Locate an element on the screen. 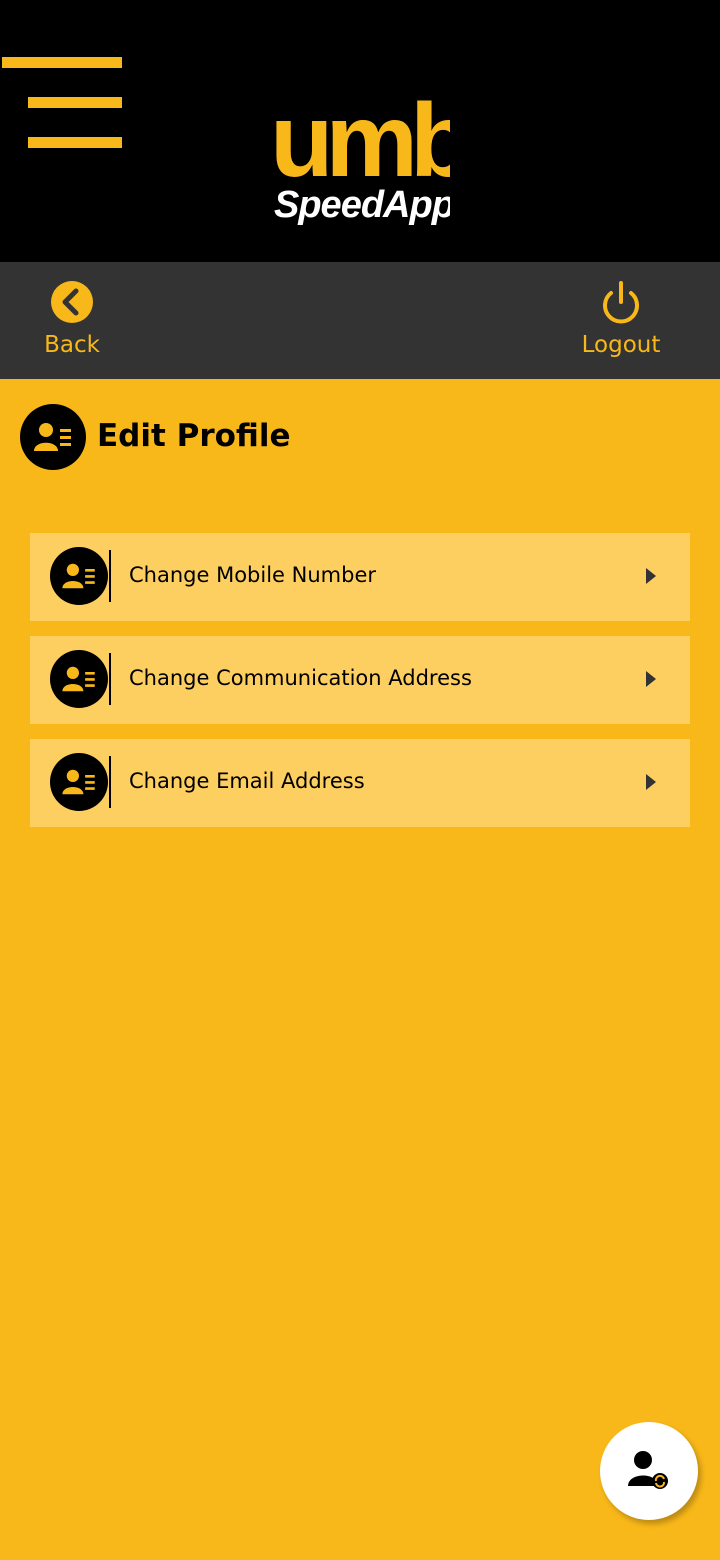 This screenshot has height=1560, width=720. logout-label: Logout is located at coordinates (621, 345).